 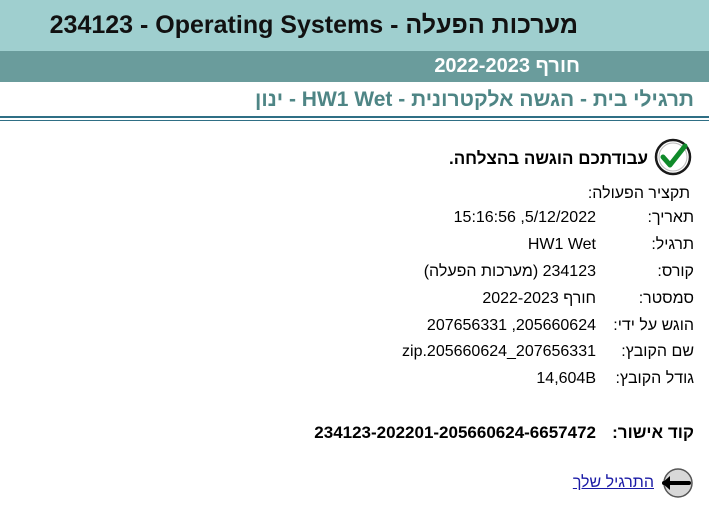 I want to click on semester-label: סמסטר:, so click(x=666, y=298).